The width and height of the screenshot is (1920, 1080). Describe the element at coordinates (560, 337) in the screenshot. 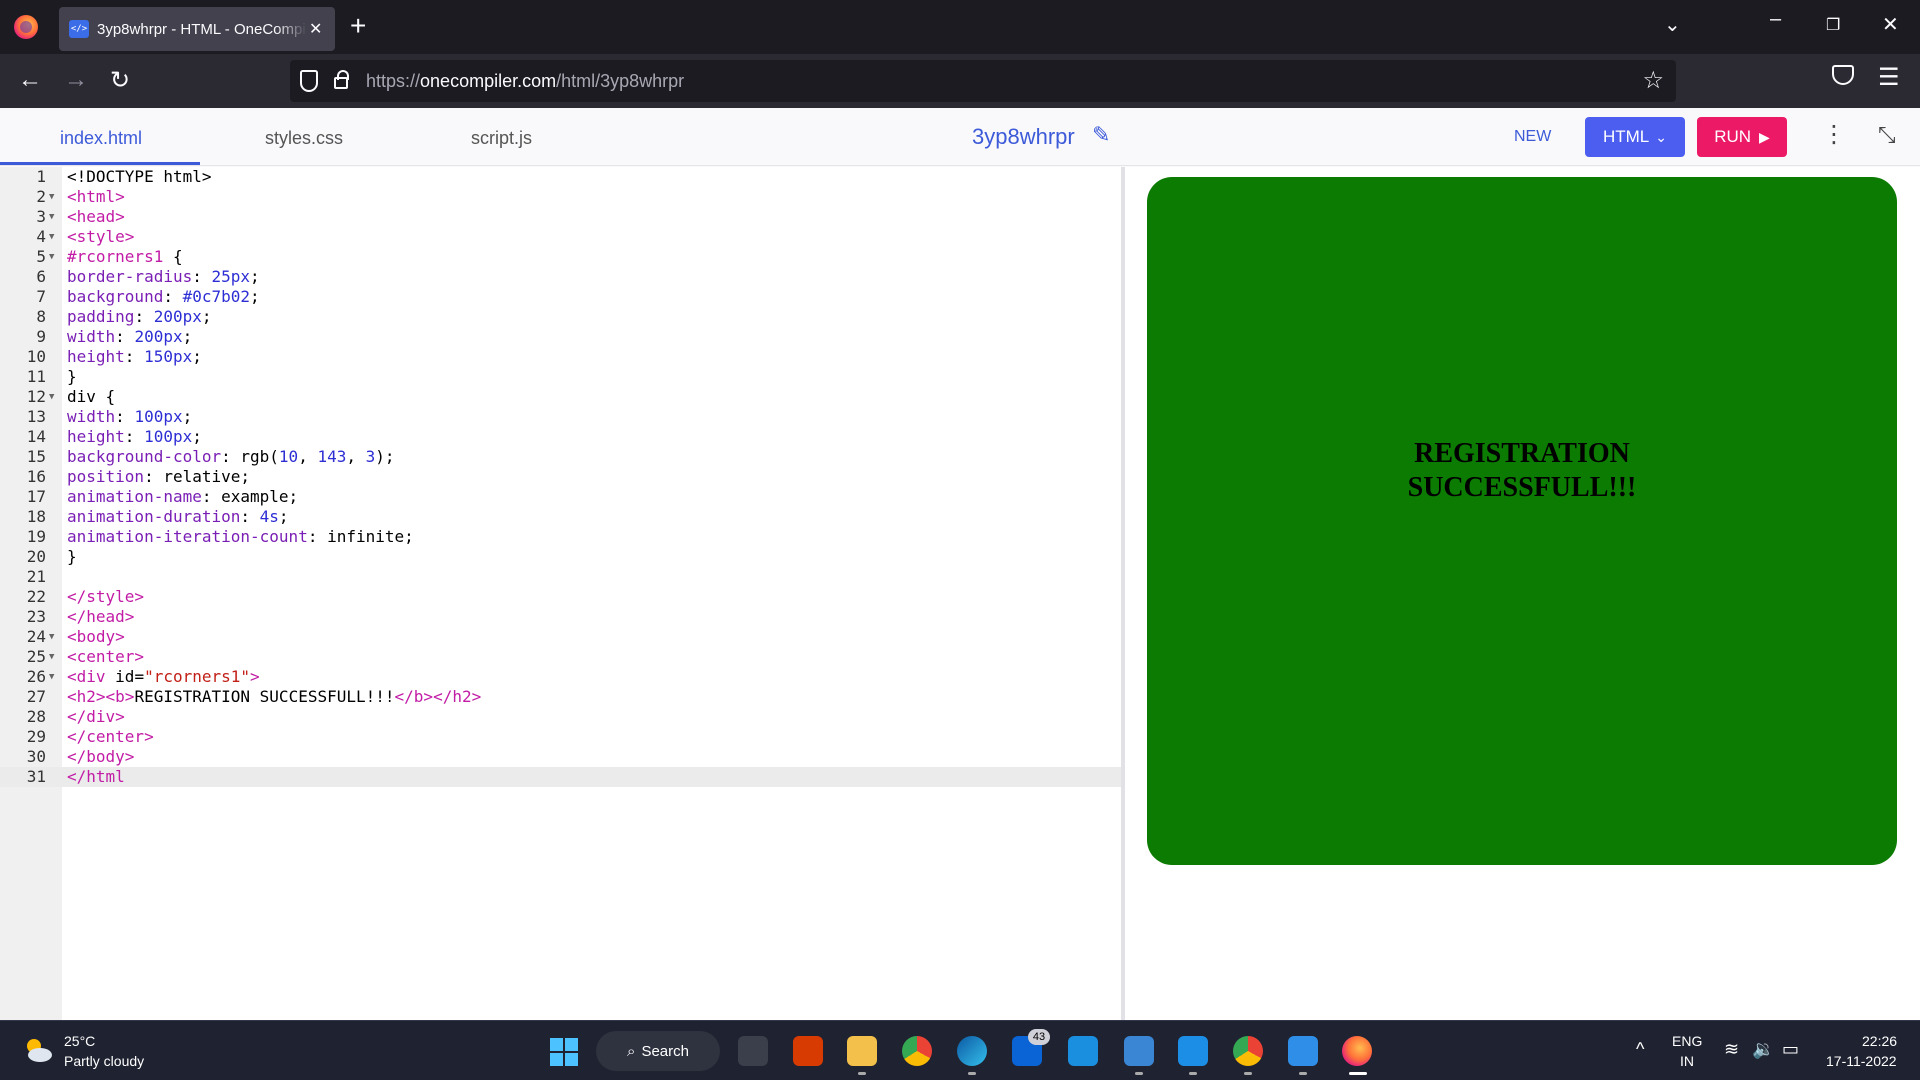

I see `code-line: 9 width: 200px;` at that location.